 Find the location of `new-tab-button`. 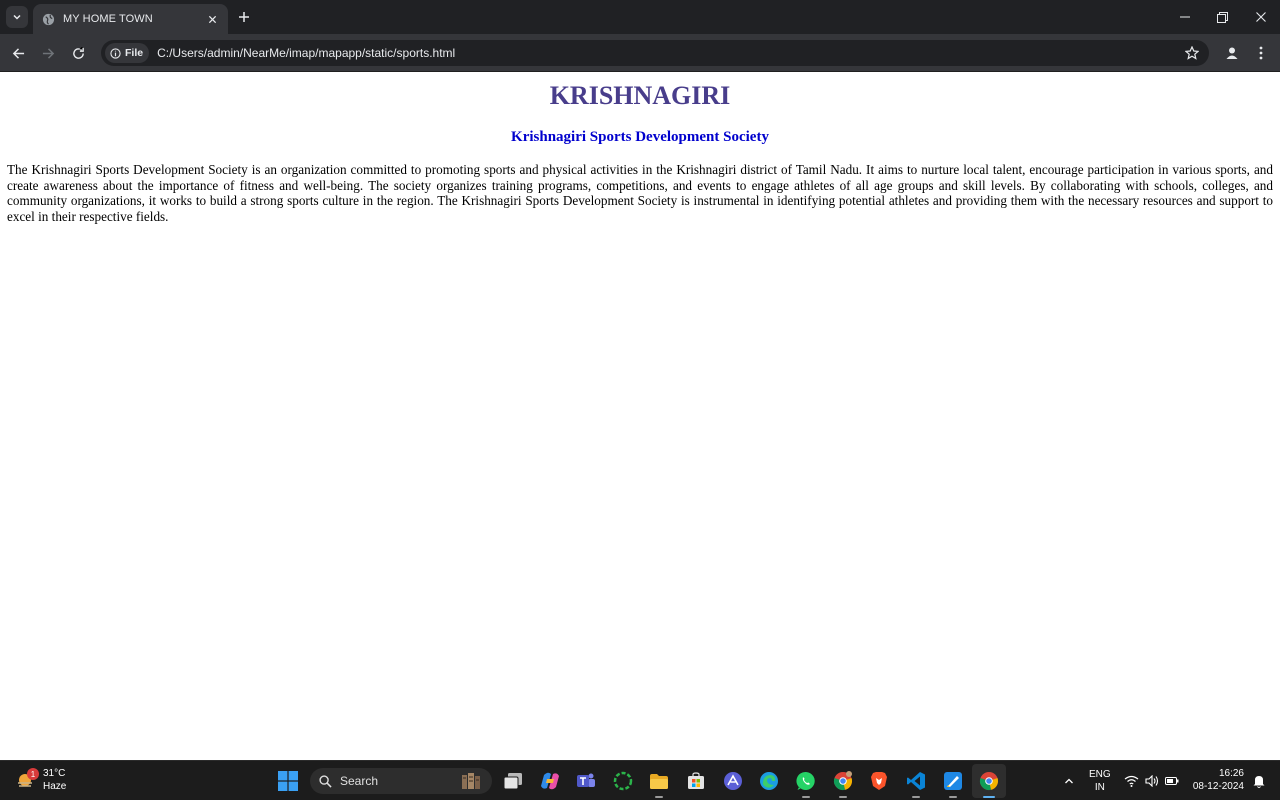

new-tab-button is located at coordinates (244, 17).